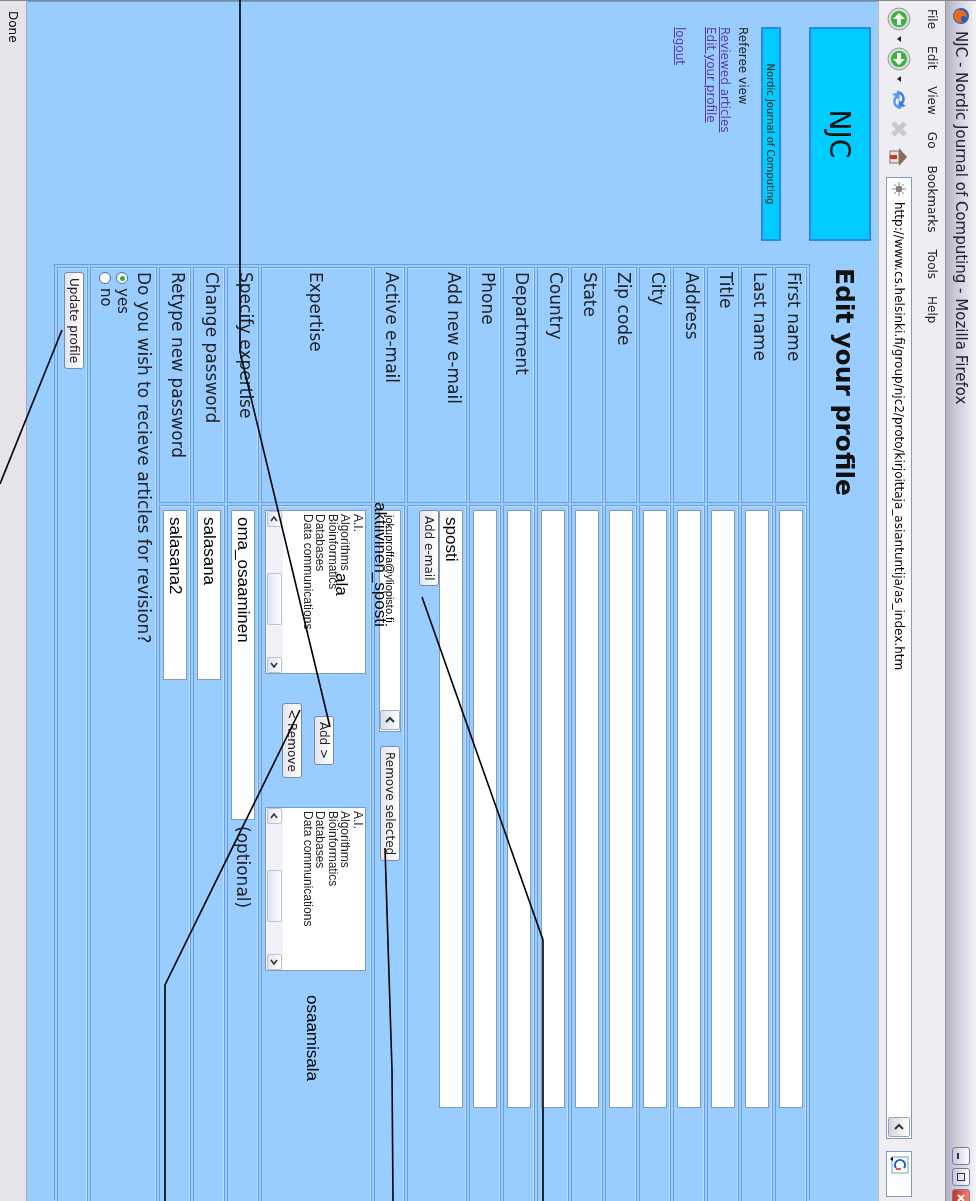 Image resolution: width=980 pixels, height=1201 pixels. What do you see at coordinates (932, 199) in the screenshot?
I see `menu-item: Bookmarks` at bounding box center [932, 199].